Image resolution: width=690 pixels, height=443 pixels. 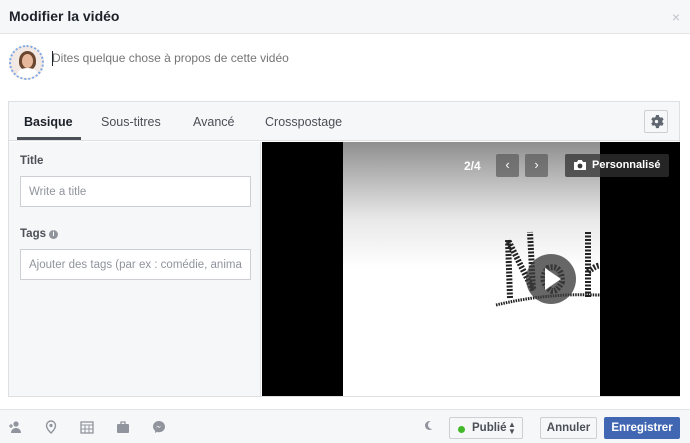 What do you see at coordinates (512, 428) in the screenshot?
I see `chevron-updown-icon: ▲ ▼` at bounding box center [512, 428].